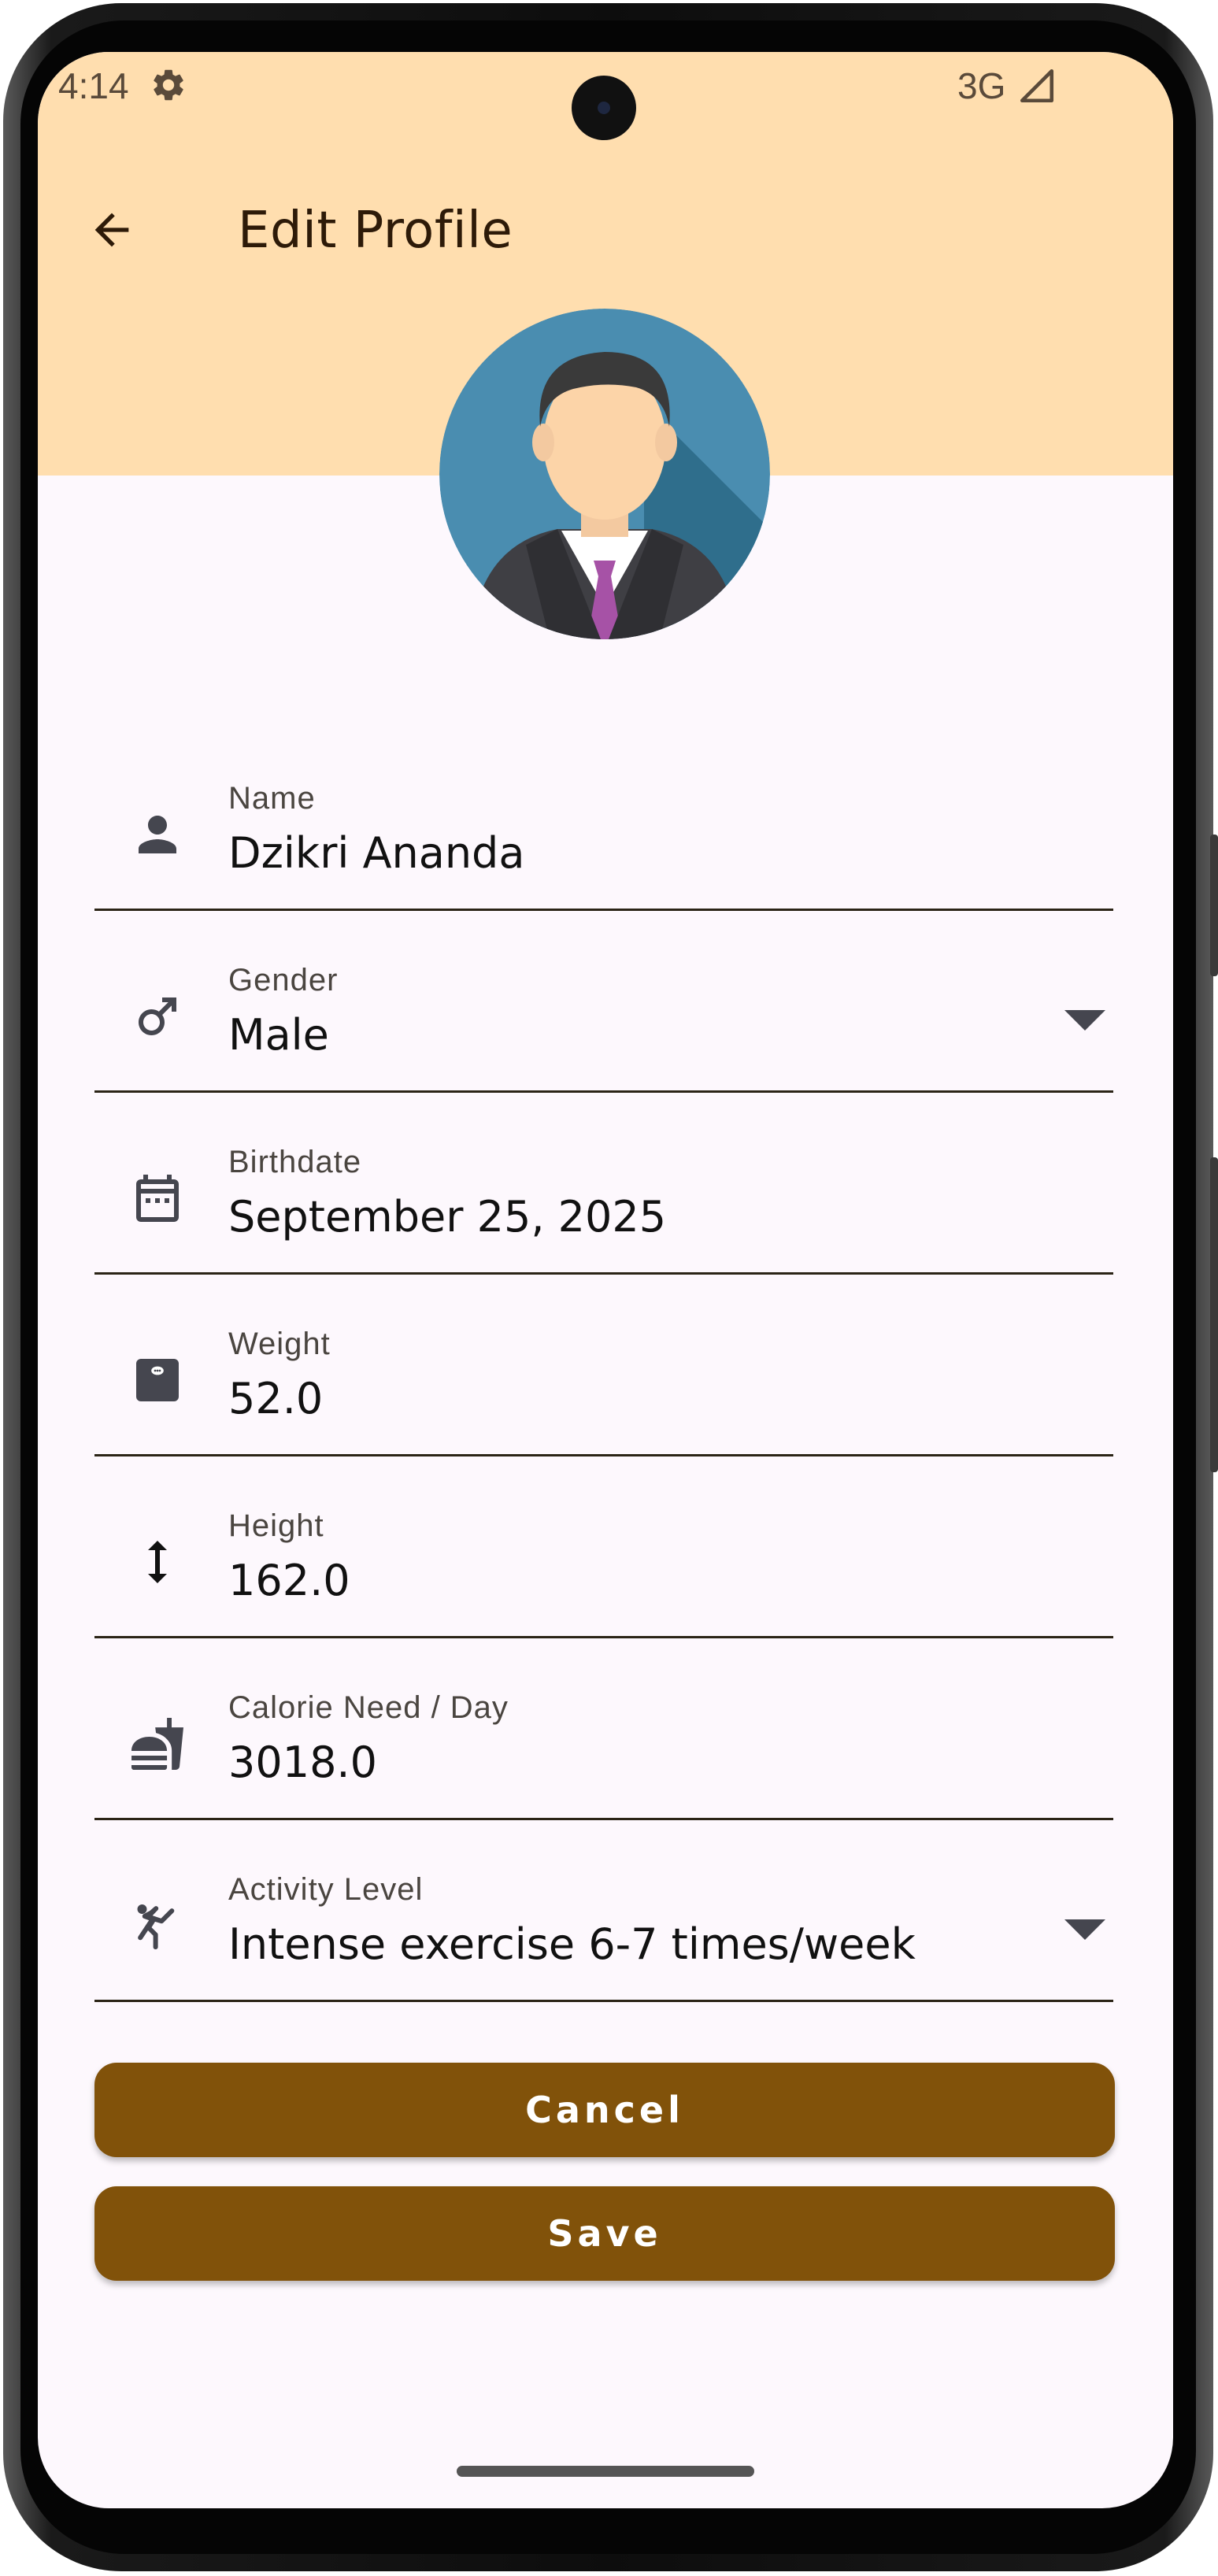 This screenshot has width=1218, height=2576. What do you see at coordinates (93, 85) in the screenshot?
I see `status-time: 4:14` at bounding box center [93, 85].